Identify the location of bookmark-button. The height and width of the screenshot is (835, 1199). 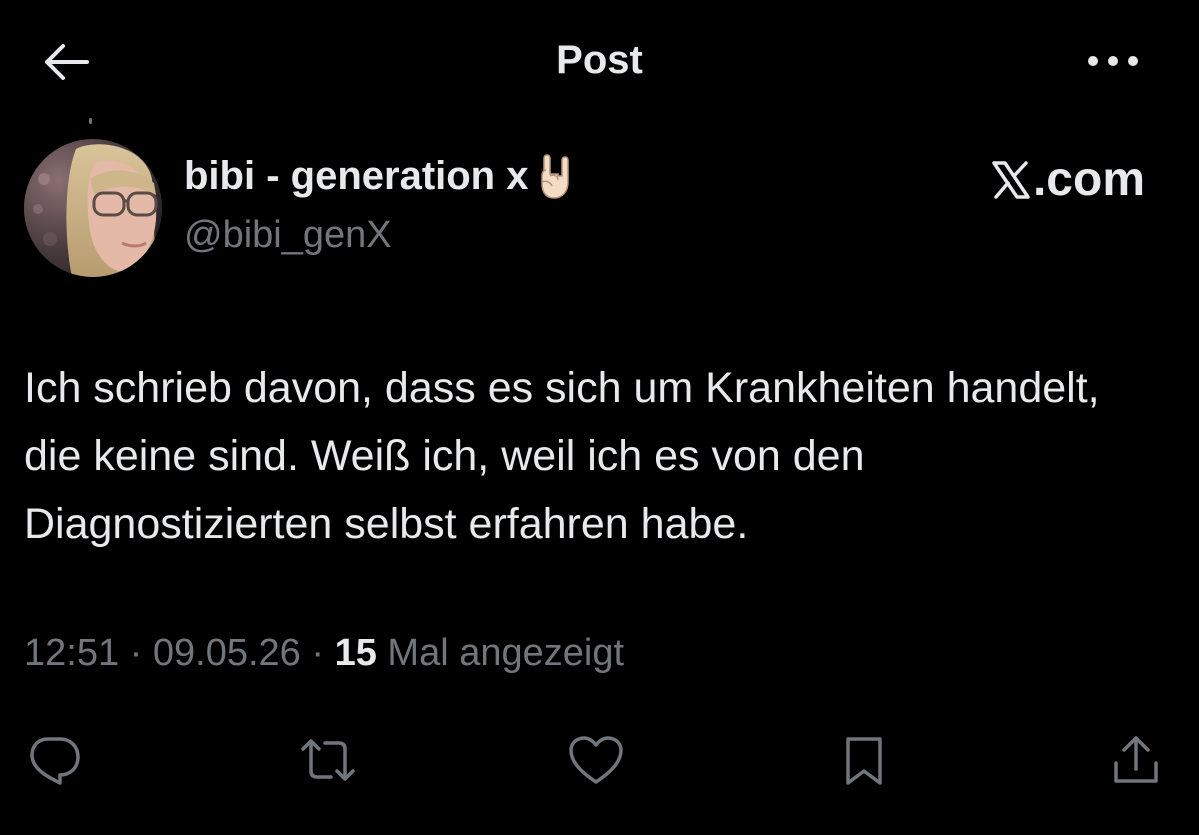
(864, 760).